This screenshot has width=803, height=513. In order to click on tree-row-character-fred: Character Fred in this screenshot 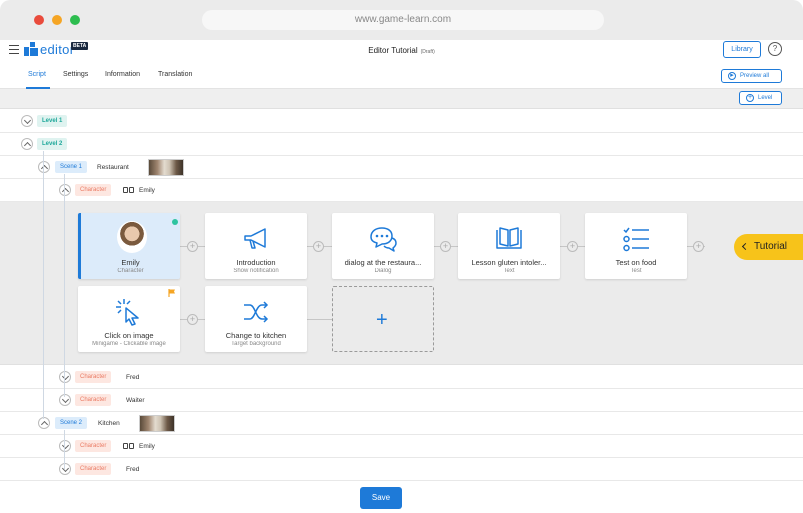, I will do `click(401, 377)`.